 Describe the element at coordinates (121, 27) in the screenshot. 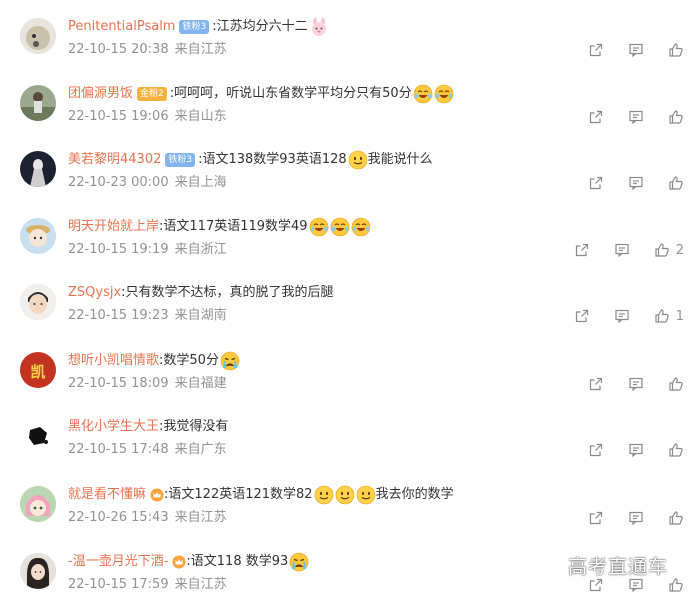

I see `username-link: PenitentialPsalm` at that location.